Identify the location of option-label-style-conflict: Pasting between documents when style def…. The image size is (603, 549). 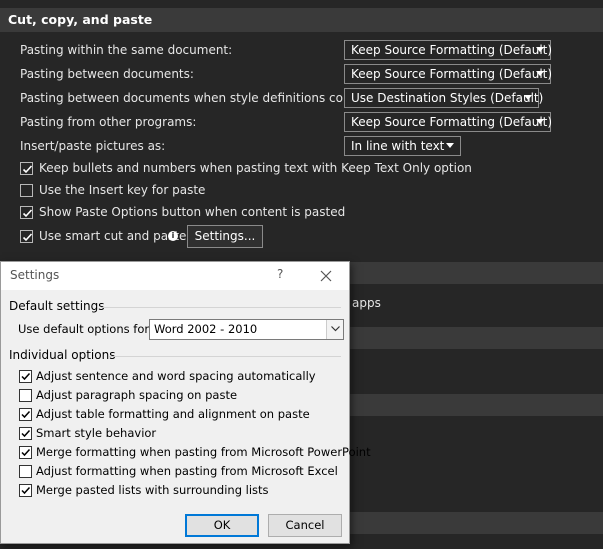
(198, 98).